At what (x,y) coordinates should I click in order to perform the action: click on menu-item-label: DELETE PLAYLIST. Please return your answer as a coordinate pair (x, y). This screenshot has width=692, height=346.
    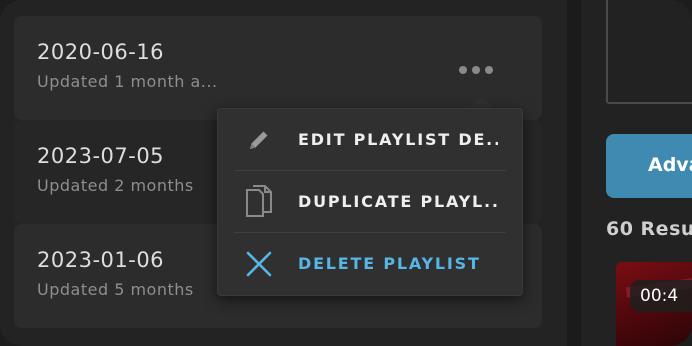
    Looking at the image, I should click on (389, 263).